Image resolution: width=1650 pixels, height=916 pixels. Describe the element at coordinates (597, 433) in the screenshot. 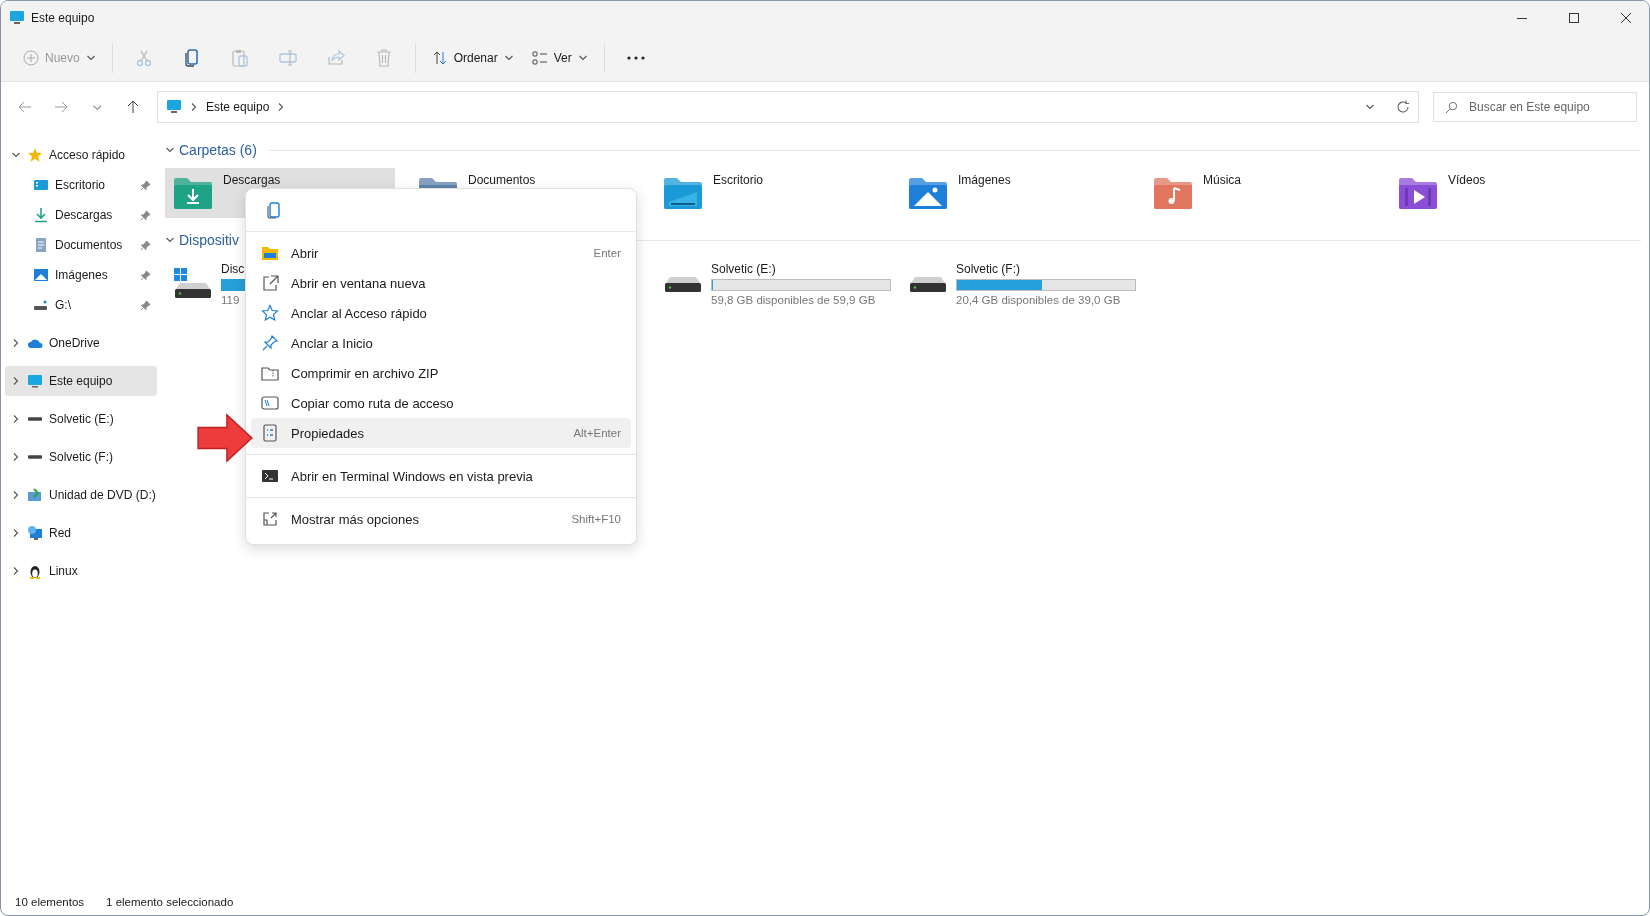

I see `shortcut-label: Alt+Enter` at that location.